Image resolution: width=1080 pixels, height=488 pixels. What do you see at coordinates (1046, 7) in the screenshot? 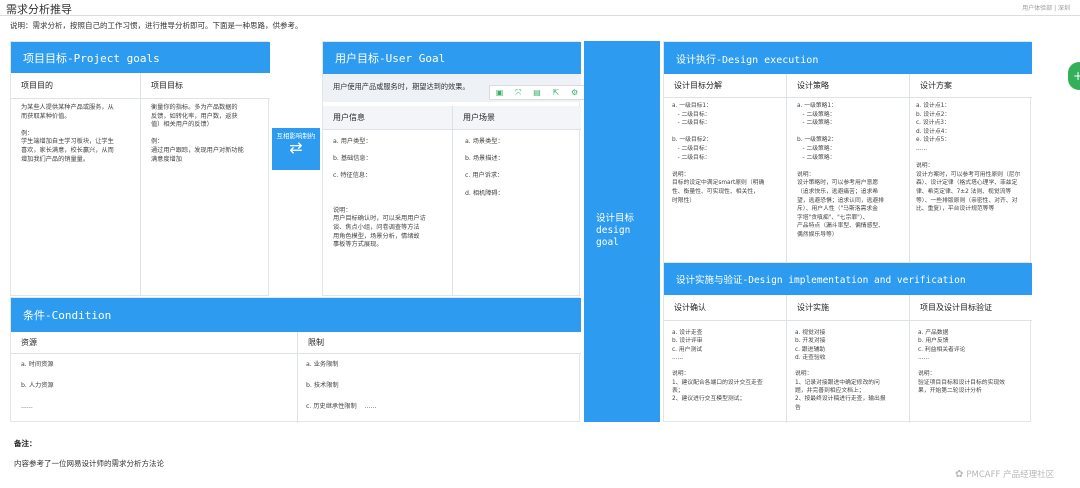
I see `top-right-label: 用户体验部 | 深圳` at bounding box center [1046, 7].